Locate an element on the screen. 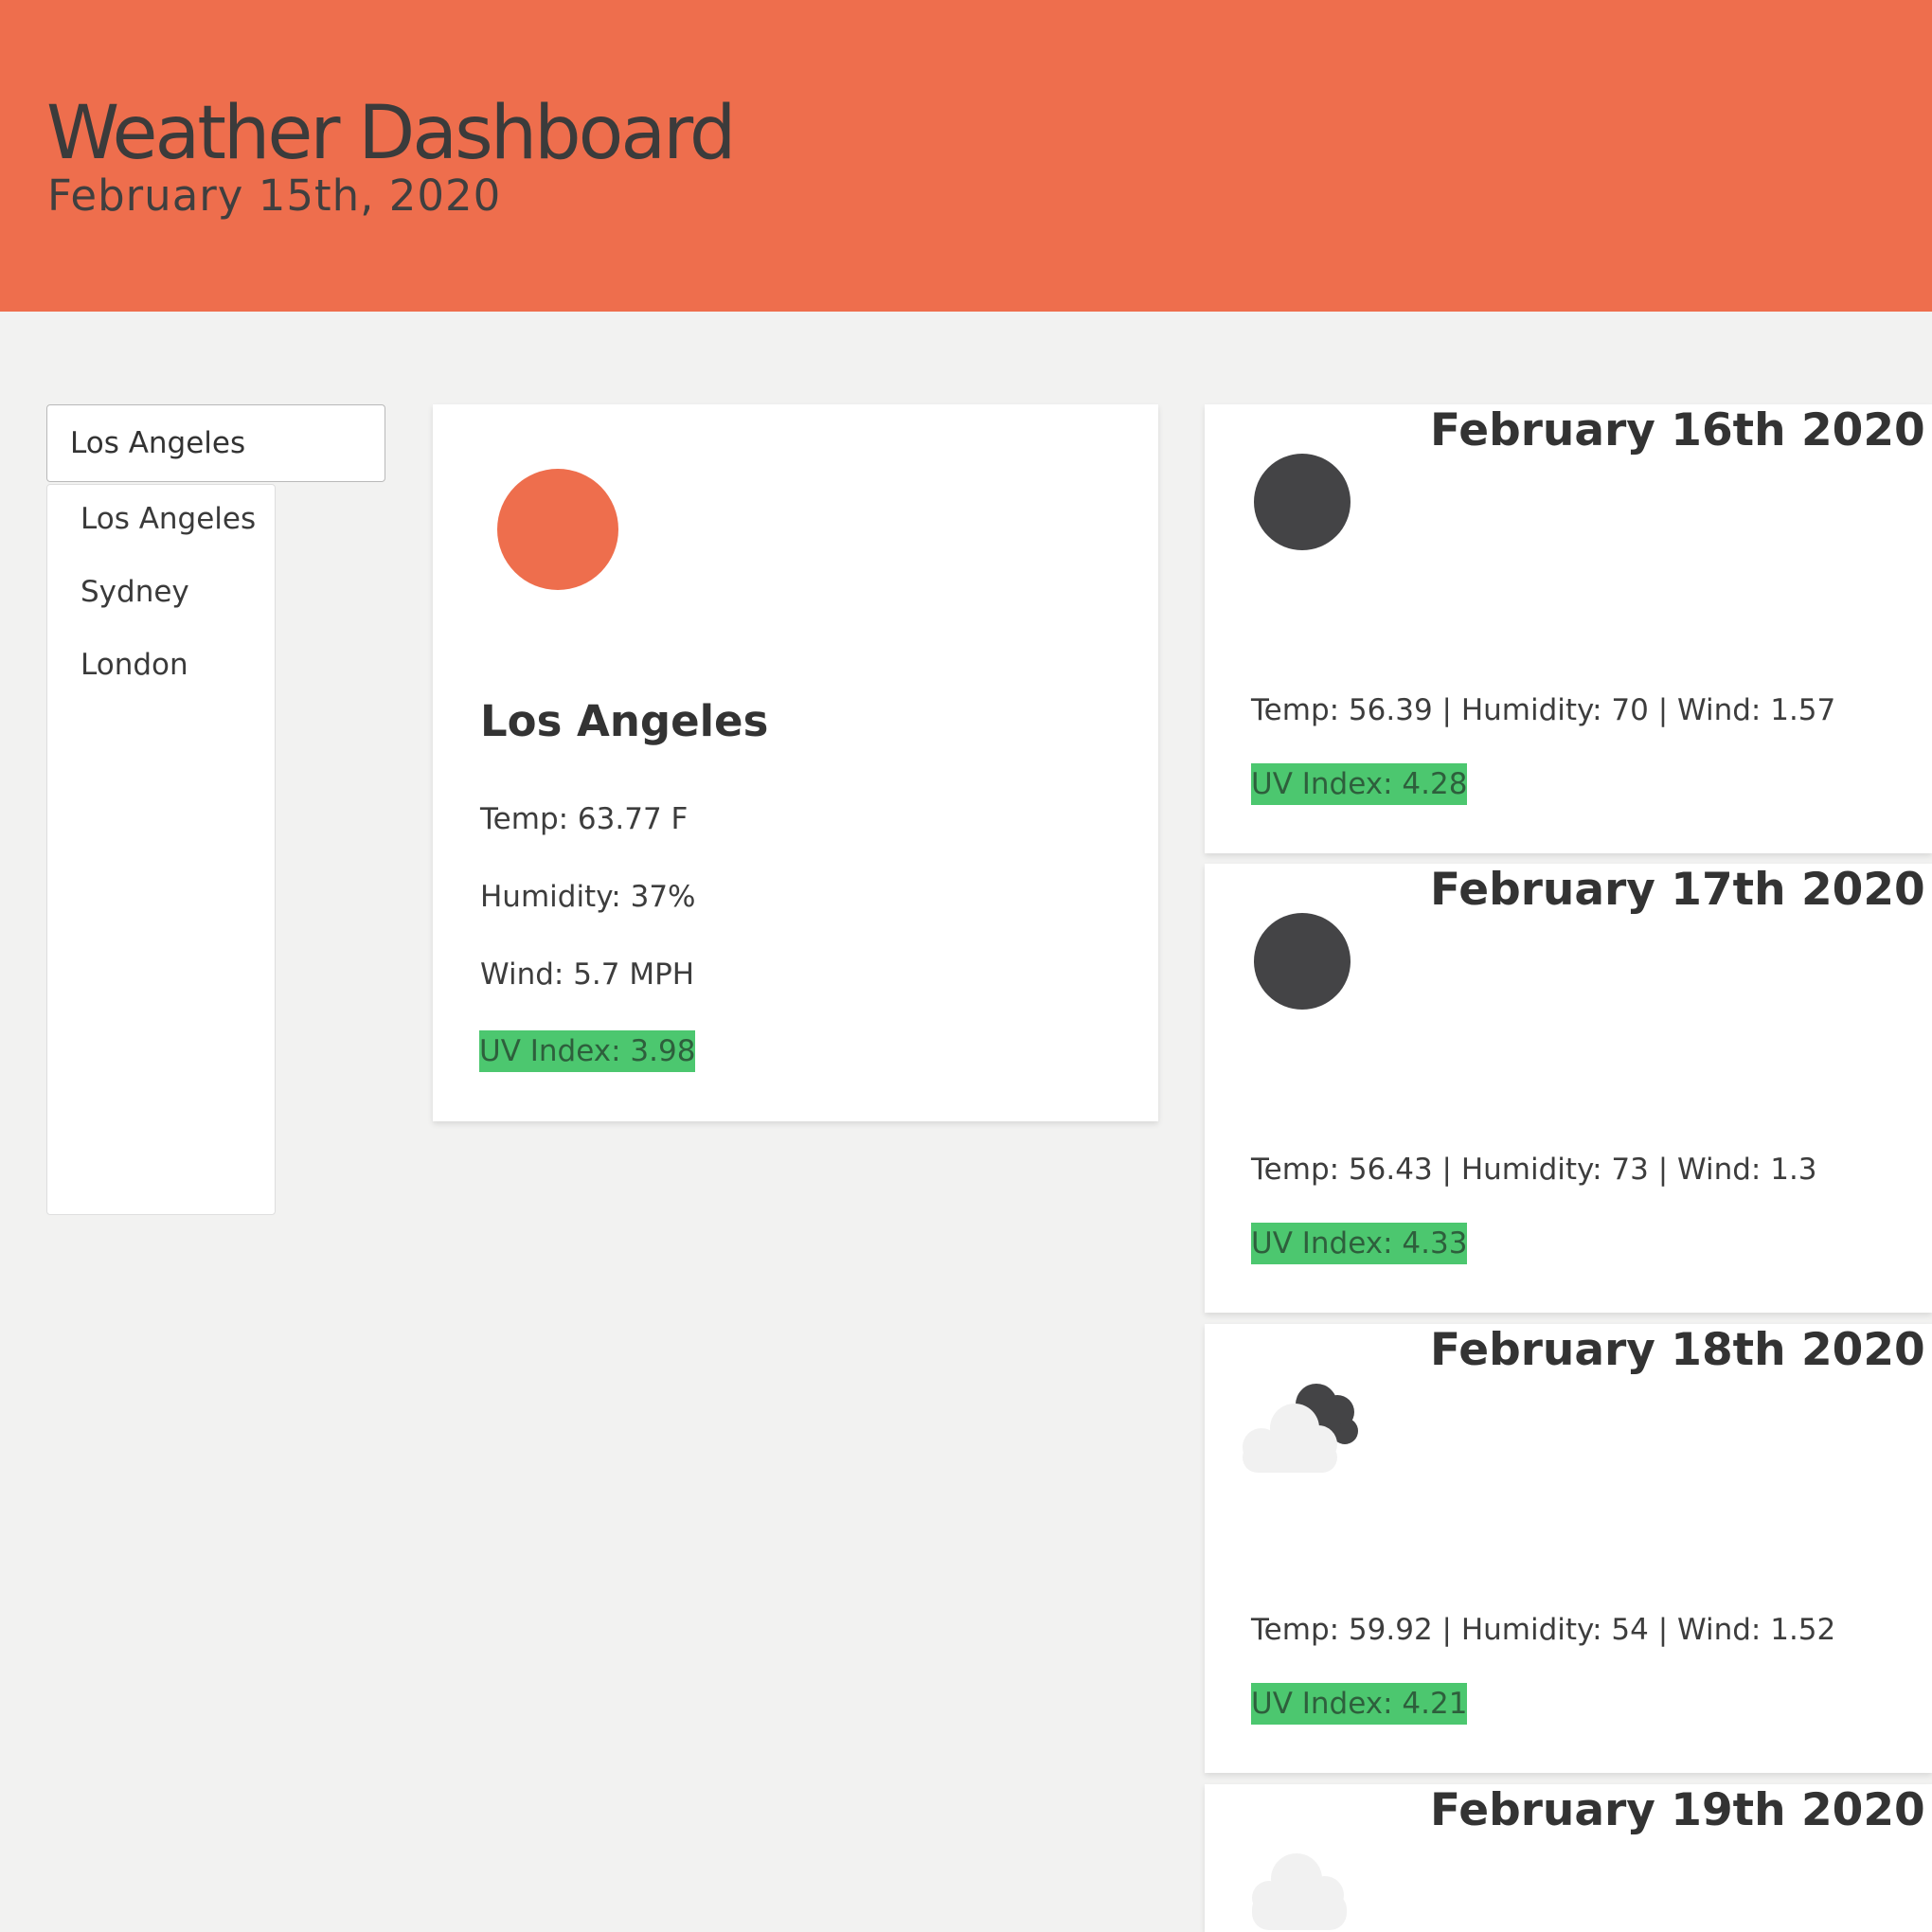 The image size is (1932, 1932). current-uv-badge: UV Index: 3.98 is located at coordinates (587, 1051).